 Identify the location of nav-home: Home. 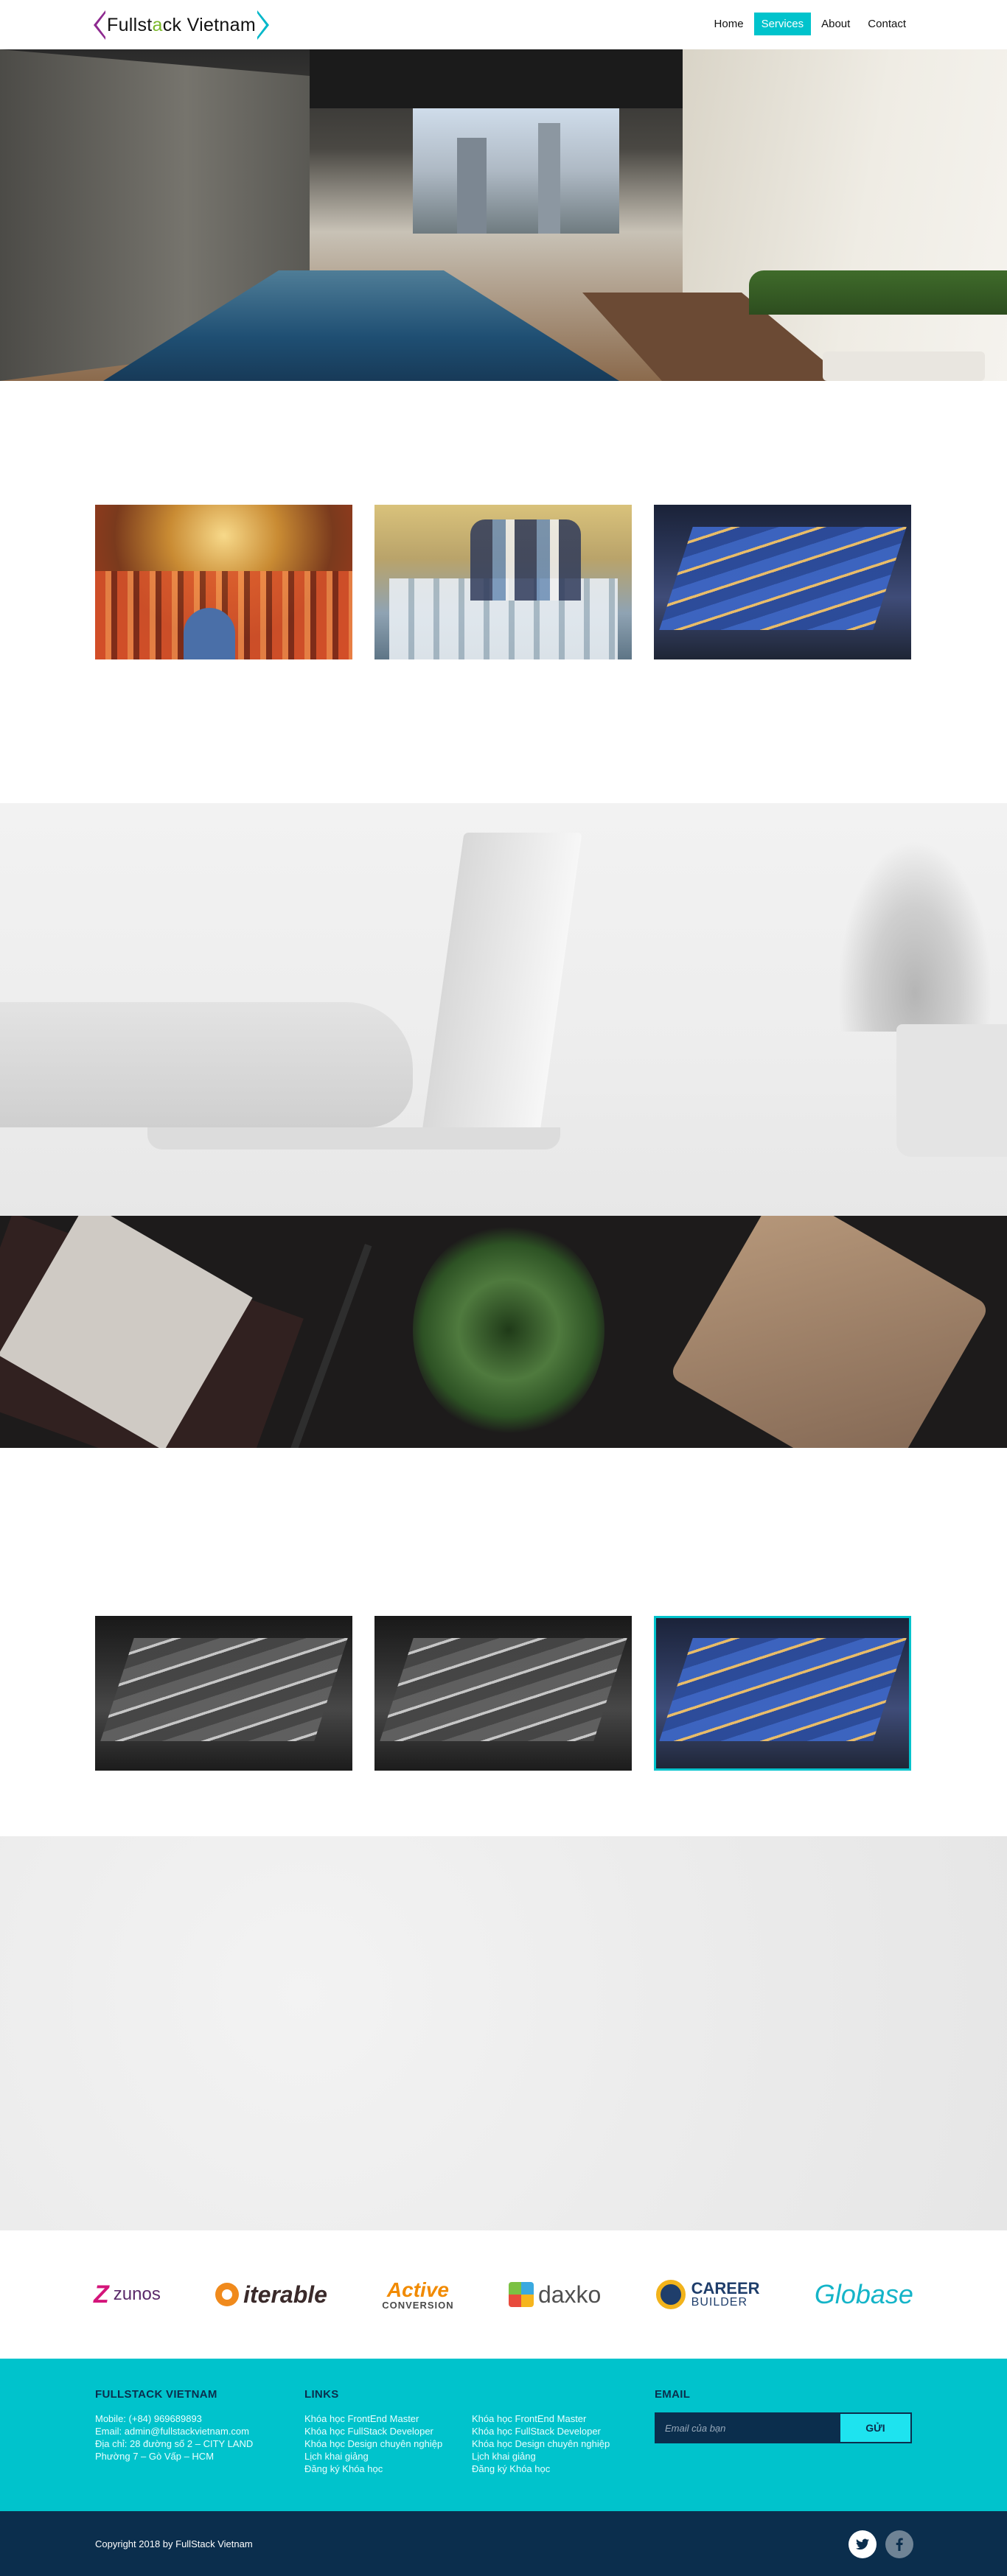
(729, 24).